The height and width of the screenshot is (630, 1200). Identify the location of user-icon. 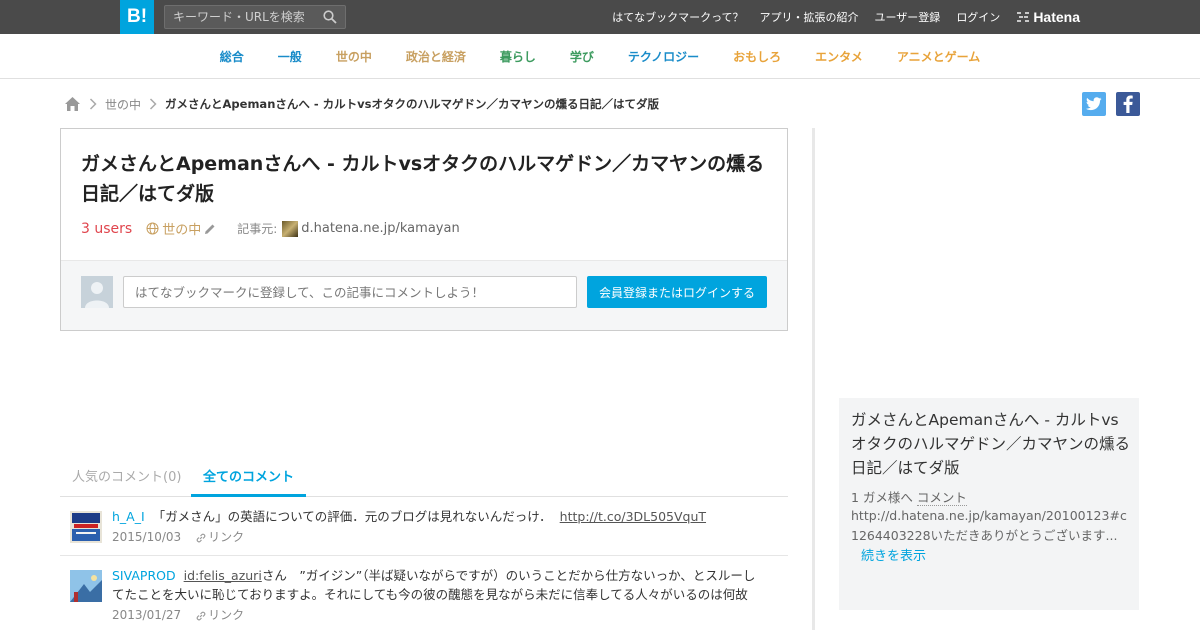
(97, 292).